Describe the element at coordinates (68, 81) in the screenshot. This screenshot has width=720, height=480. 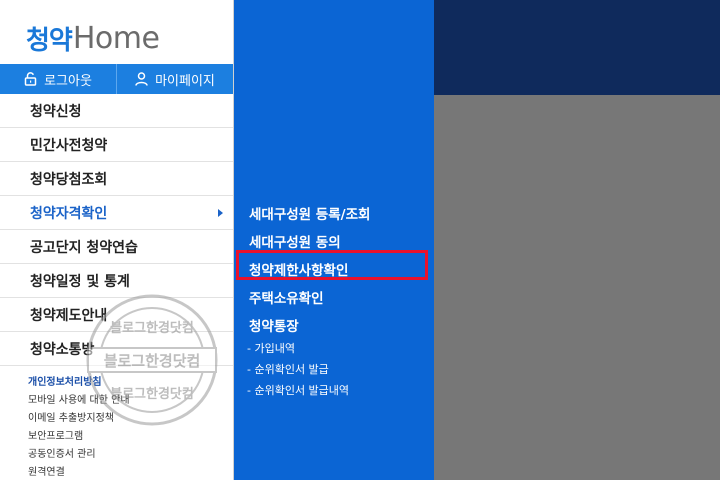
I see `logout-label: 로그아웃` at that location.